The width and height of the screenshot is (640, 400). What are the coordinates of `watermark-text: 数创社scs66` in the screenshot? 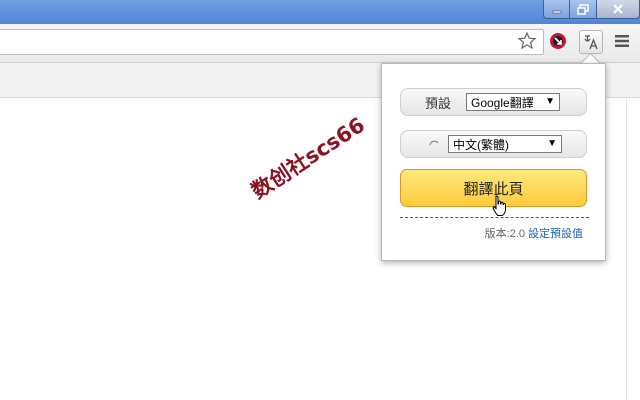 It's located at (308, 158).